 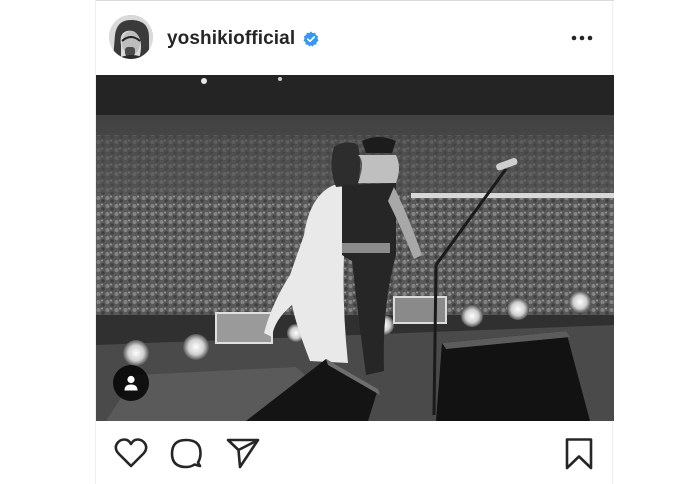 I want to click on verified-badge-icon, so click(x=311, y=39).